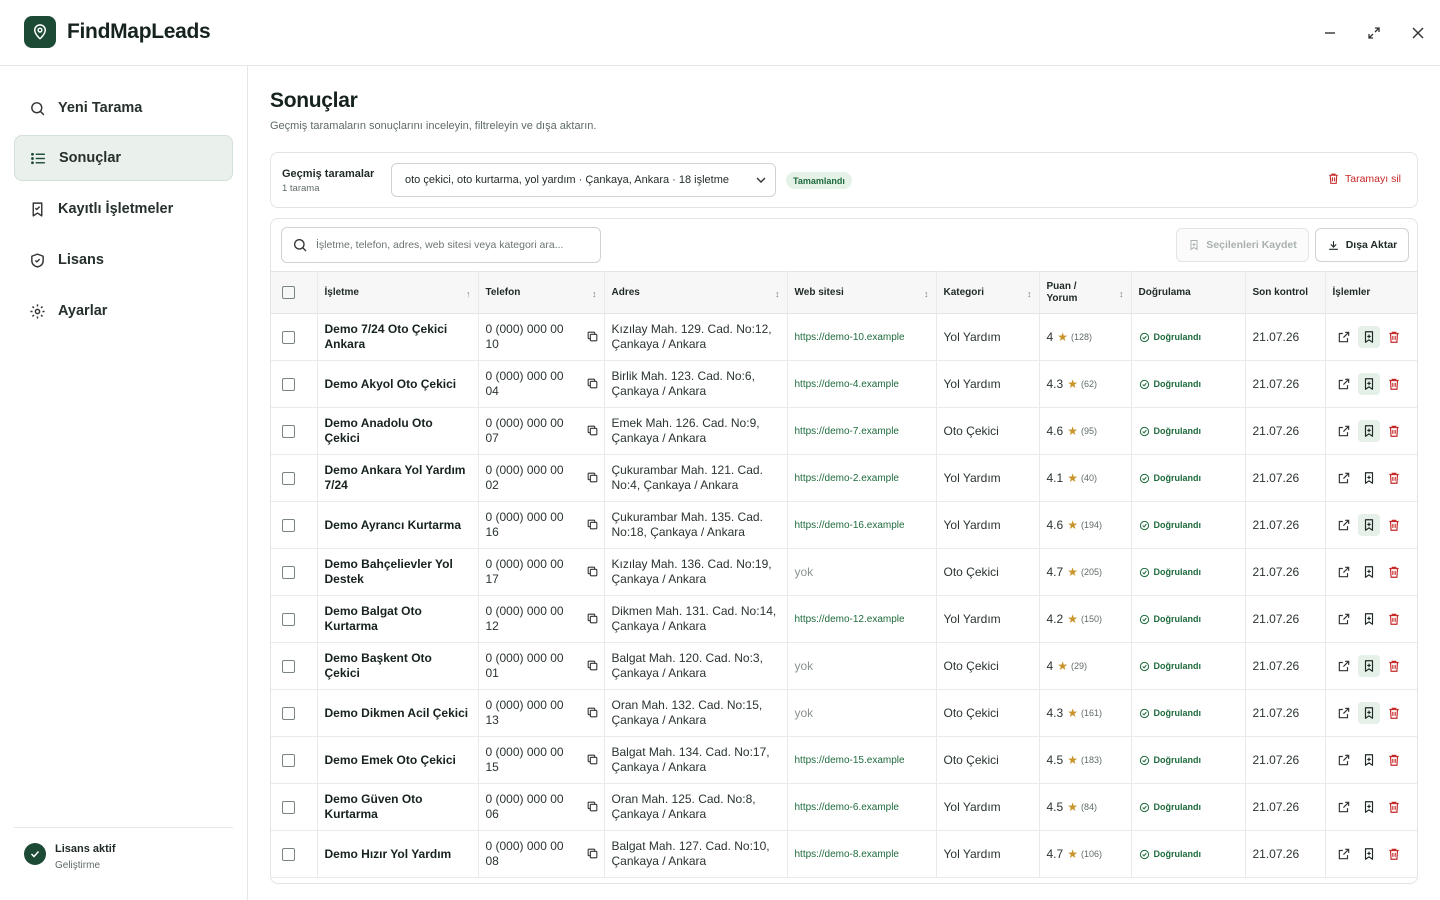 The image size is (1440, 900). What do you see at coordinates (850, 337) in the screenshot?
I see `website-link: https://demo-10.example` at bounding box center [850, 337].